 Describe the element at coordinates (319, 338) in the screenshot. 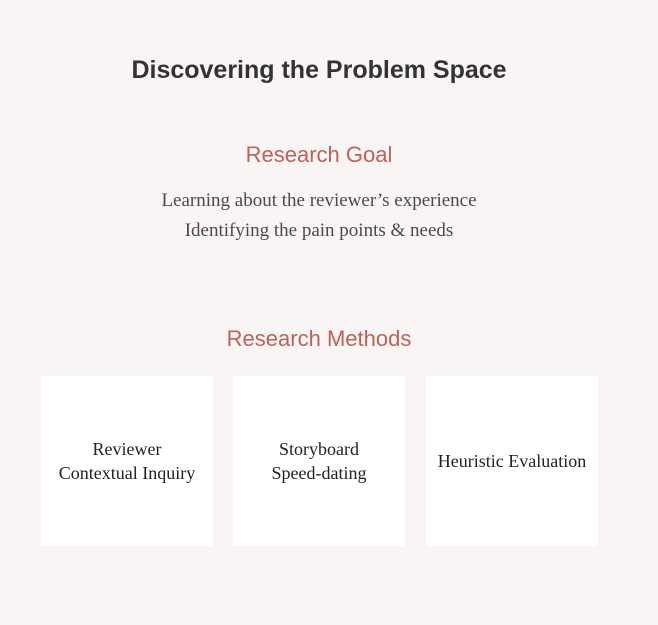

I see `research-methods-heading: Research Methods` at that location.